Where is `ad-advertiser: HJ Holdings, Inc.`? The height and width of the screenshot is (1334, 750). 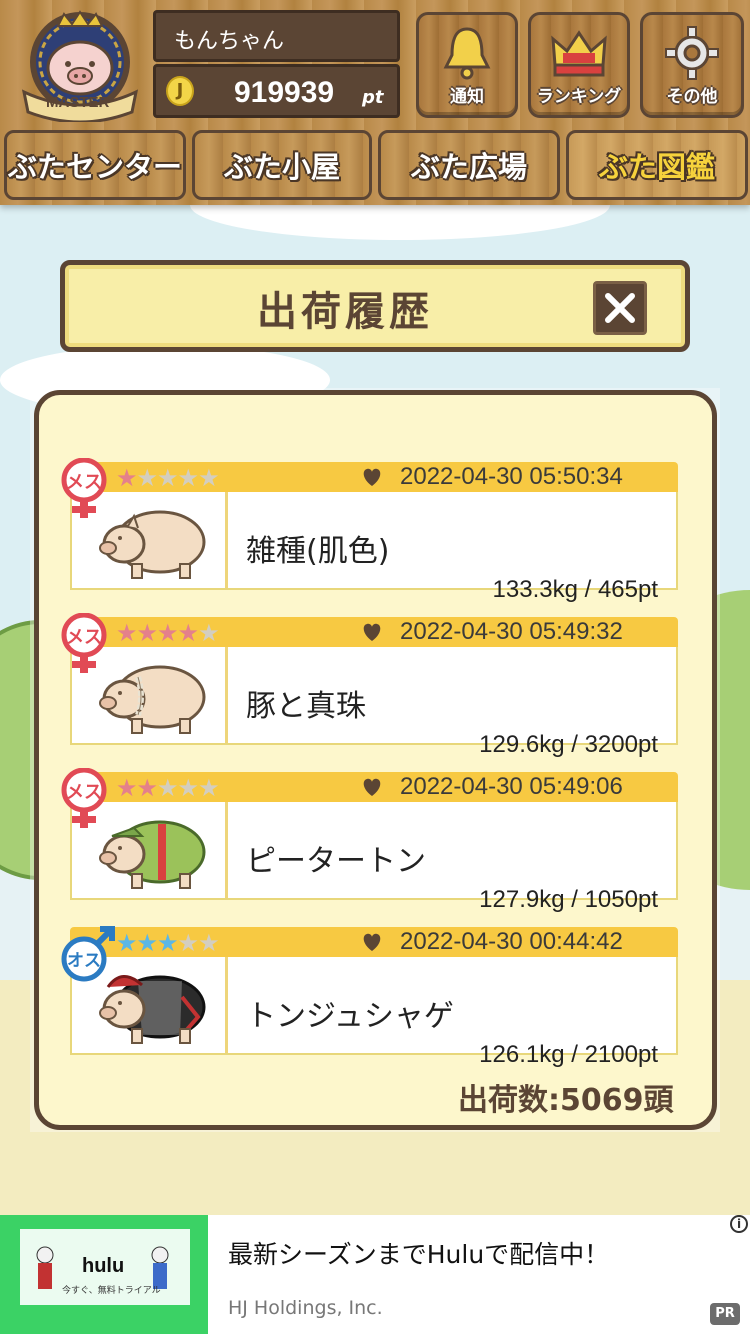
ad-advertiser: HJ Holdings, Inc. is located at coordinates (305, 1308).